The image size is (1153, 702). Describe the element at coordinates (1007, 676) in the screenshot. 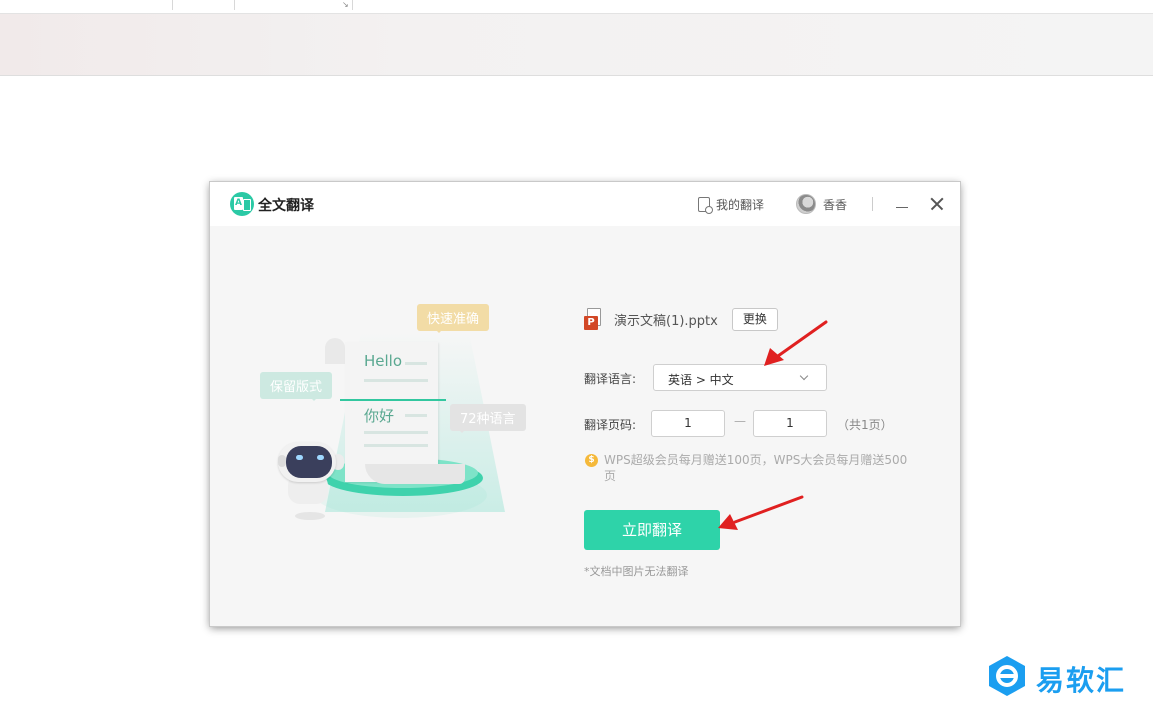

I see `watermark-logo-icon` at that location.